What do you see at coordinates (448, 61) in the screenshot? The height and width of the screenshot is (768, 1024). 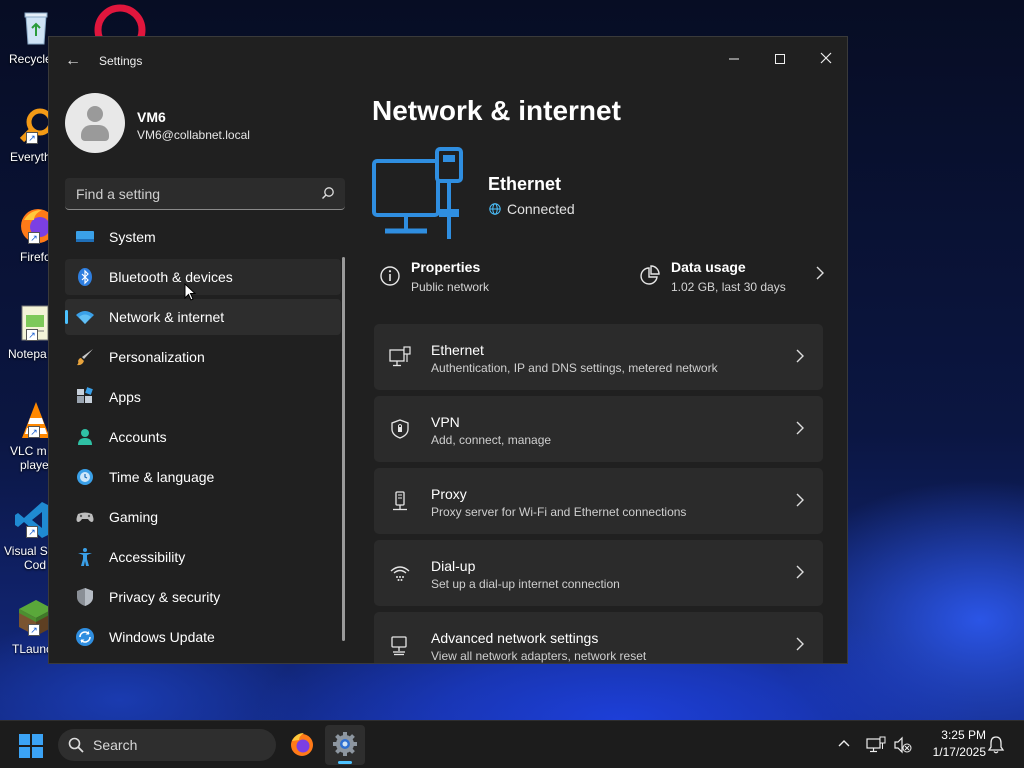 I see `title-bar: ← Settings` at bounding box center [448, 61].